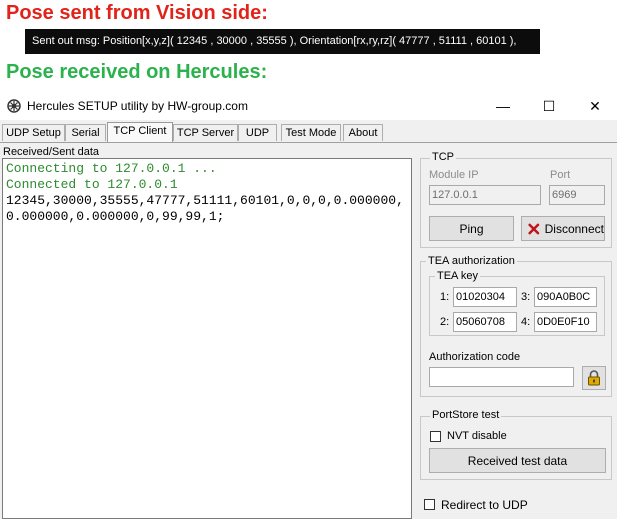 This screenshot has width=617, height=519. What do you see at coordinates (501, 377) in the screenshot?
I see `authorization-code-field` at bounding box center [501, 377].